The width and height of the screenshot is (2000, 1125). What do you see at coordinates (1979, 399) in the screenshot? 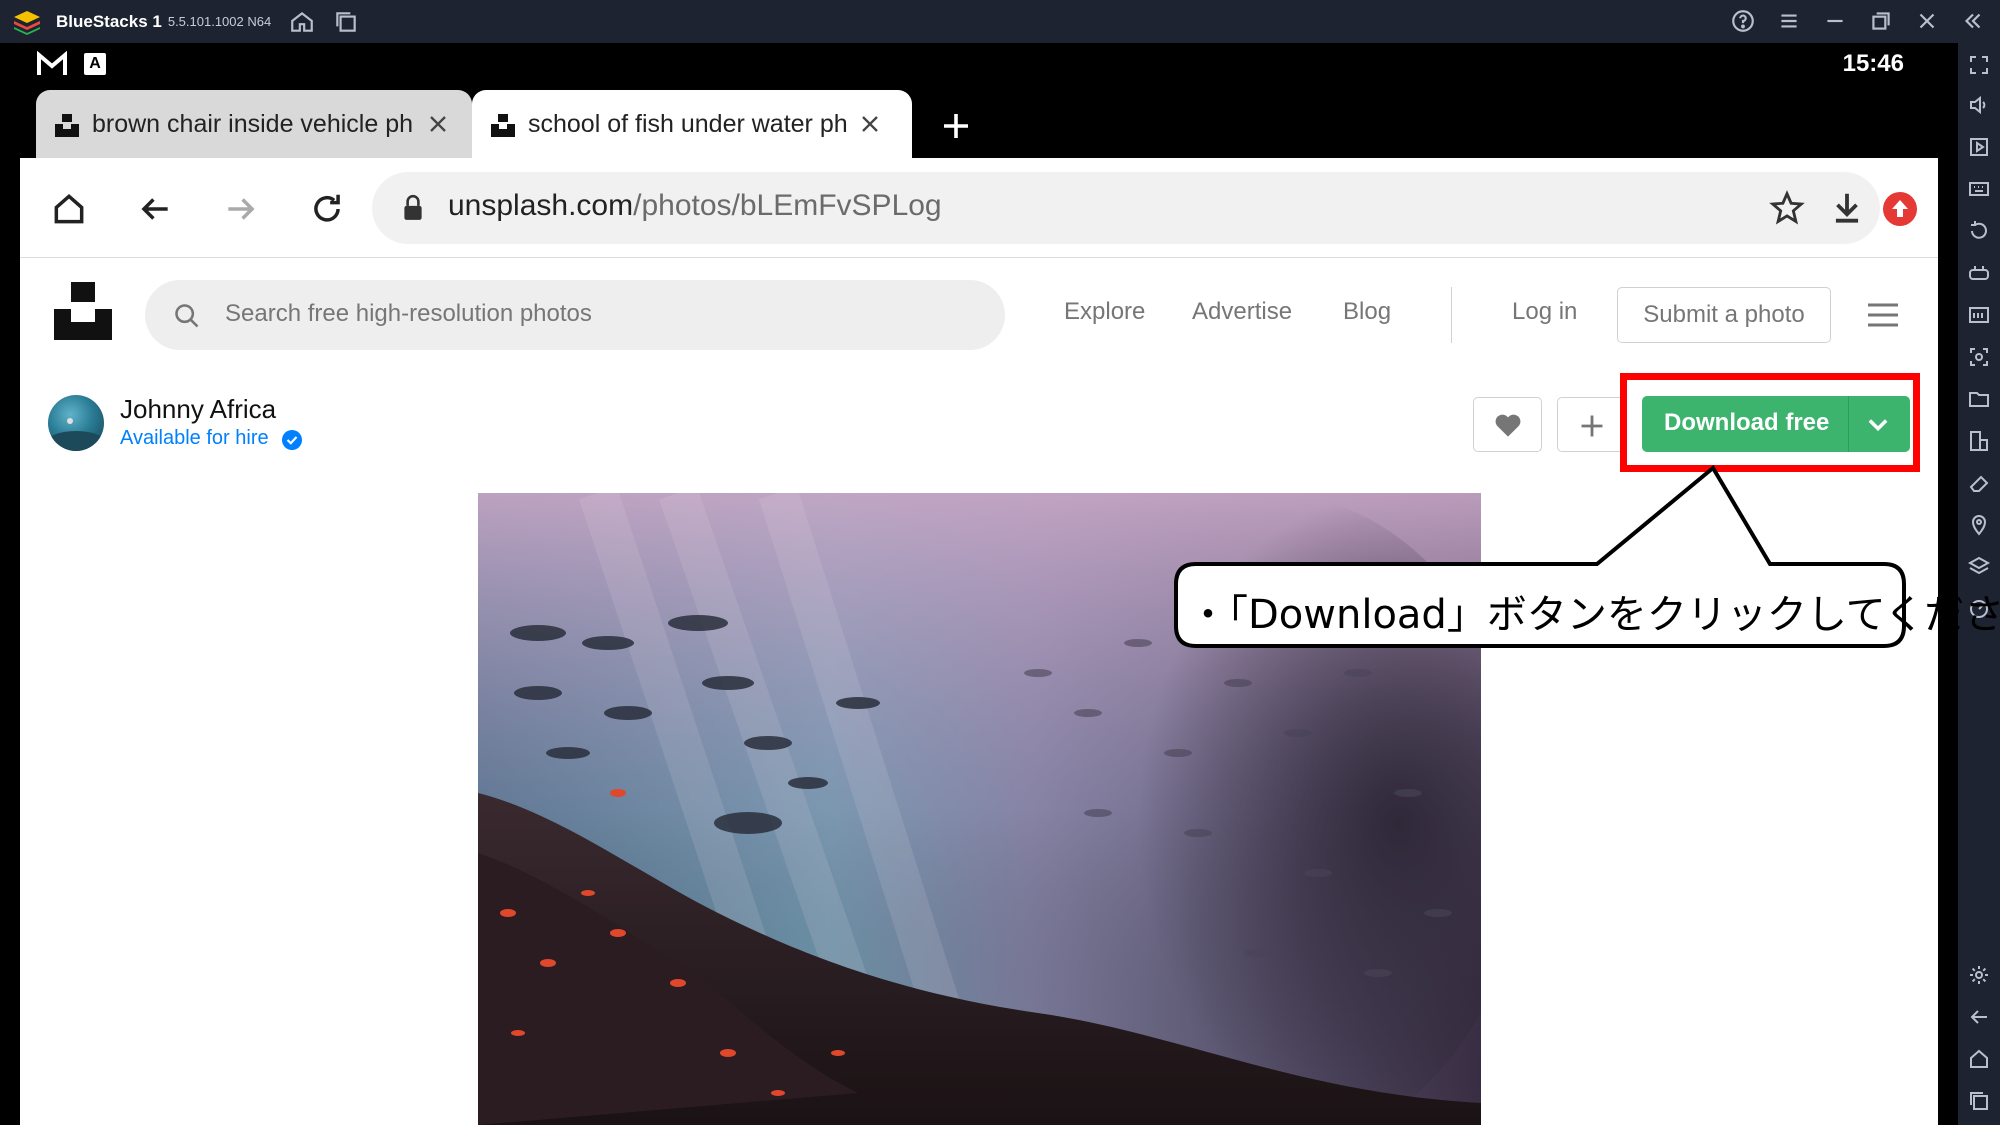
I see `folder-icon` at bounding box center [1979, 399].